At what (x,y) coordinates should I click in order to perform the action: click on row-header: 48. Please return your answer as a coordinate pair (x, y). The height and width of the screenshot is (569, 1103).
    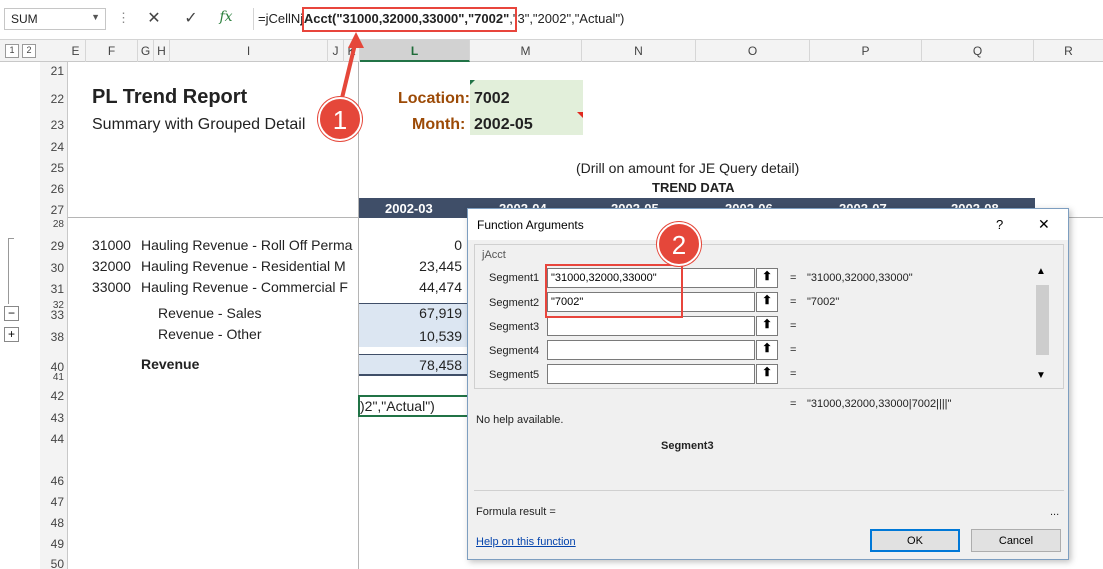
    Looking at the image, I should click on (54, 523).